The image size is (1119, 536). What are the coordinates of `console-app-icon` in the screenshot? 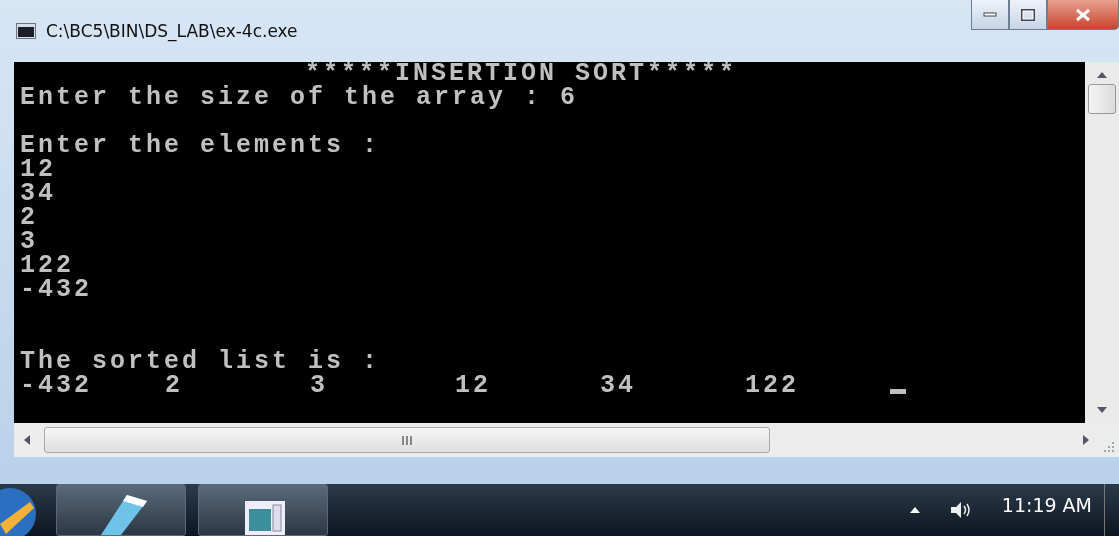 It's located at (26, 31).